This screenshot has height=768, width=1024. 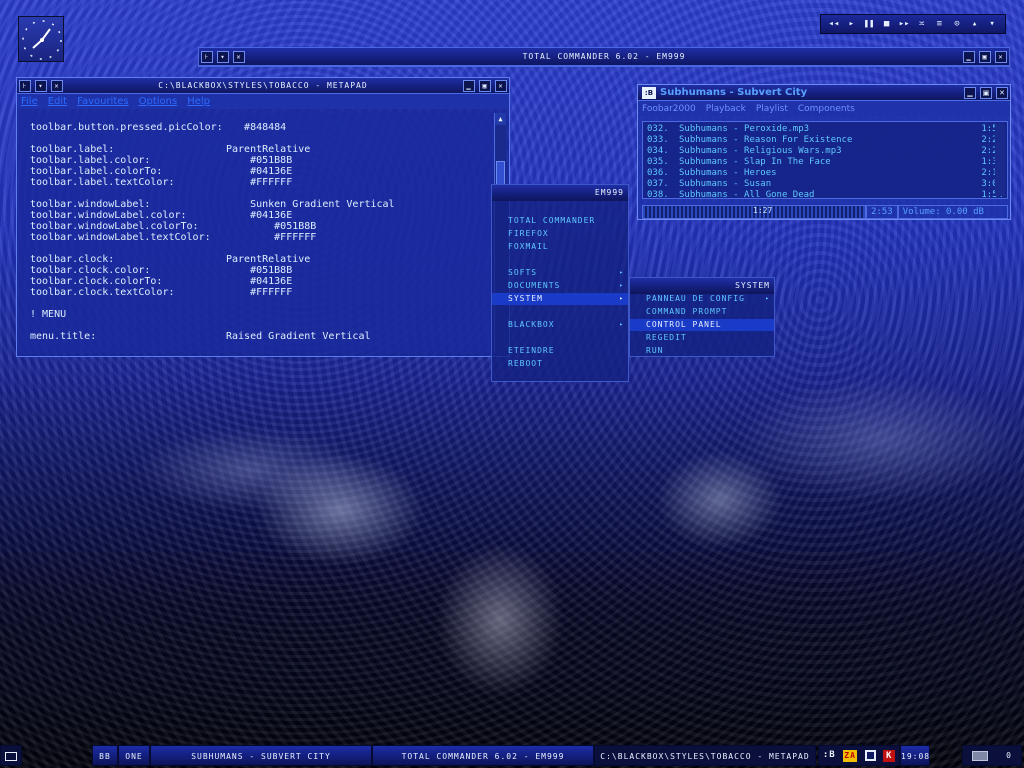 I want to click on menu-item-system: SYSTEM ▸, so click(x=560, y=299).